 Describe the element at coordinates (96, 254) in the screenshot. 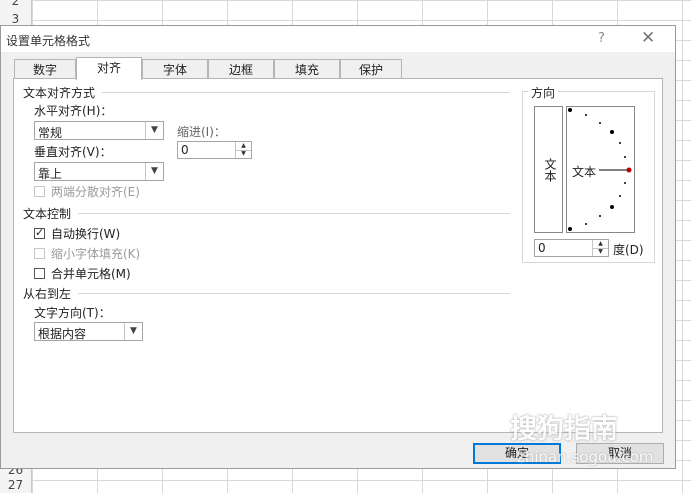

I see `shrink-to-fit-label: 缩小字体填充(K)` at that location.